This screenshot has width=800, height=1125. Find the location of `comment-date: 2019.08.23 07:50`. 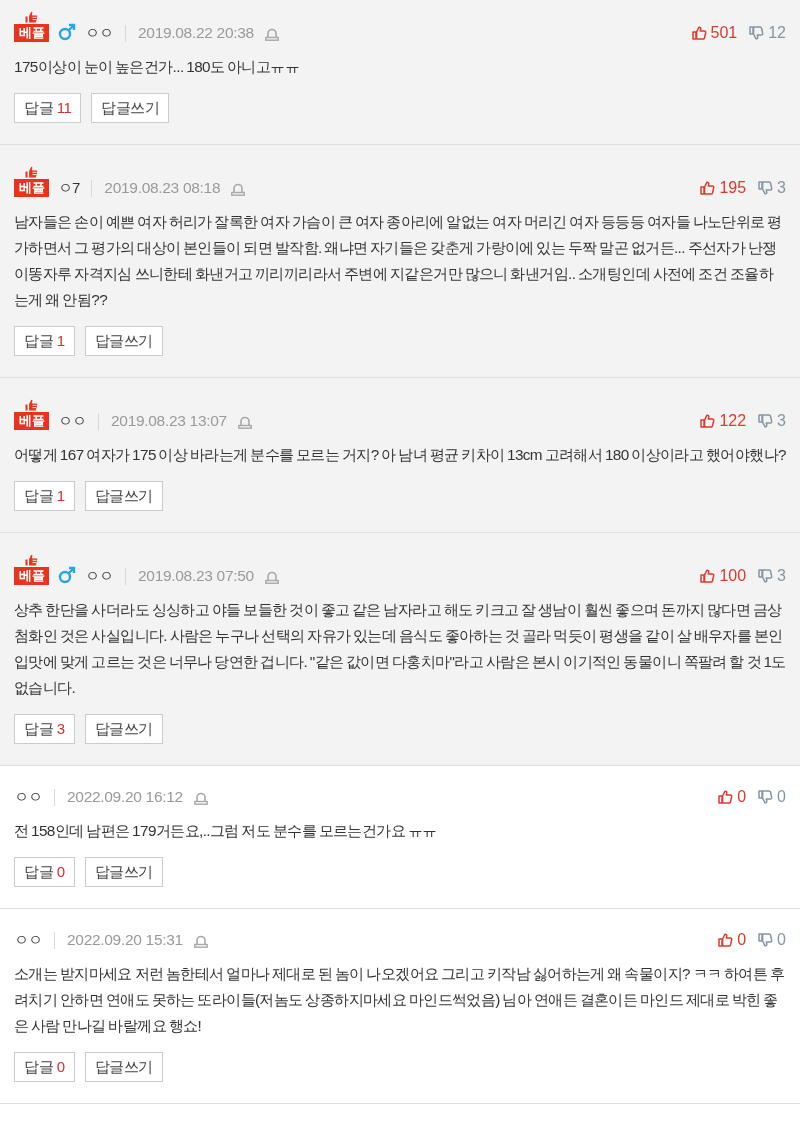

comment-date: 2019.08.23 07:50 is located at coordinates (196, 576).